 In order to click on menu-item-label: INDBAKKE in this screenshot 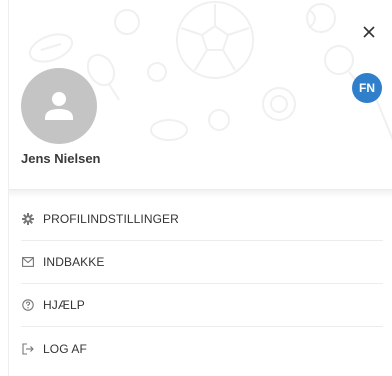, I will do `click(74, 262)`.